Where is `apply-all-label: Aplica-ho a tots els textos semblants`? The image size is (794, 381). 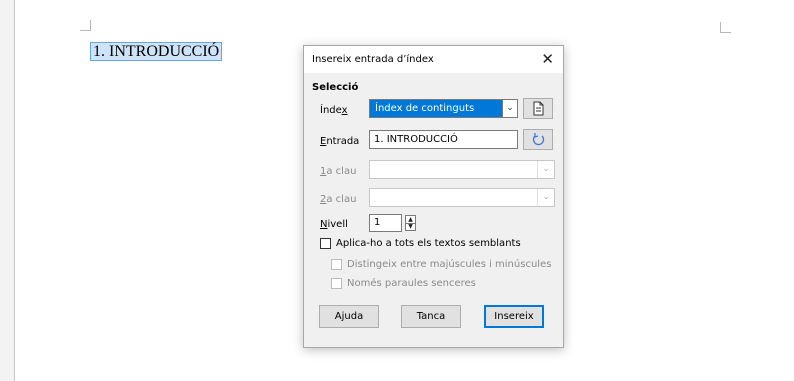 apply-all-label: Aplica-ho a tots els textos semblants is located at coordinates (428, 243).